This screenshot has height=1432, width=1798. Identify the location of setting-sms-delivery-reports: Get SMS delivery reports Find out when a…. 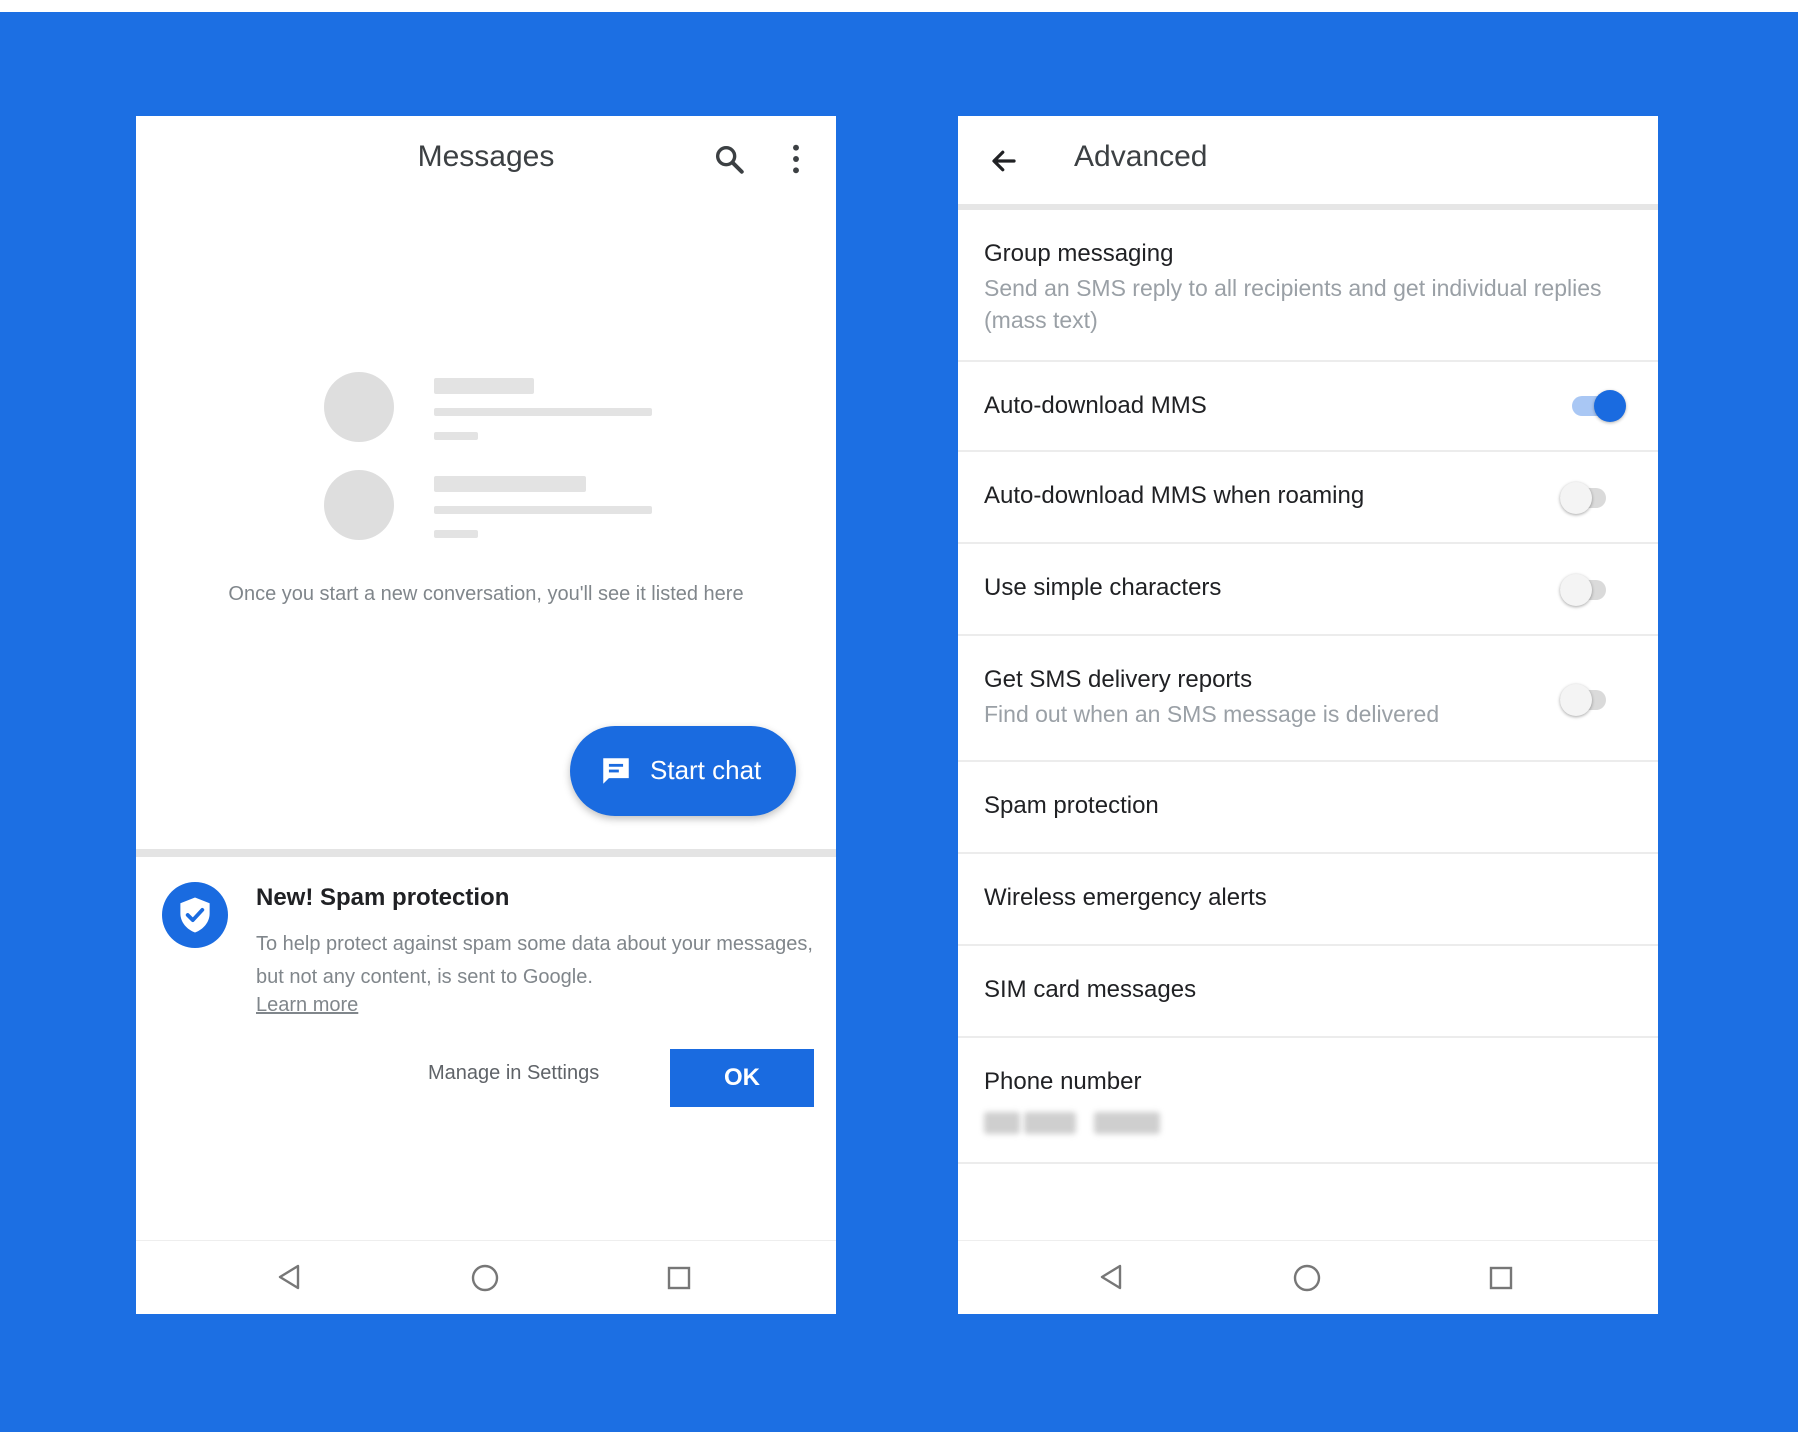
(1308, 699).